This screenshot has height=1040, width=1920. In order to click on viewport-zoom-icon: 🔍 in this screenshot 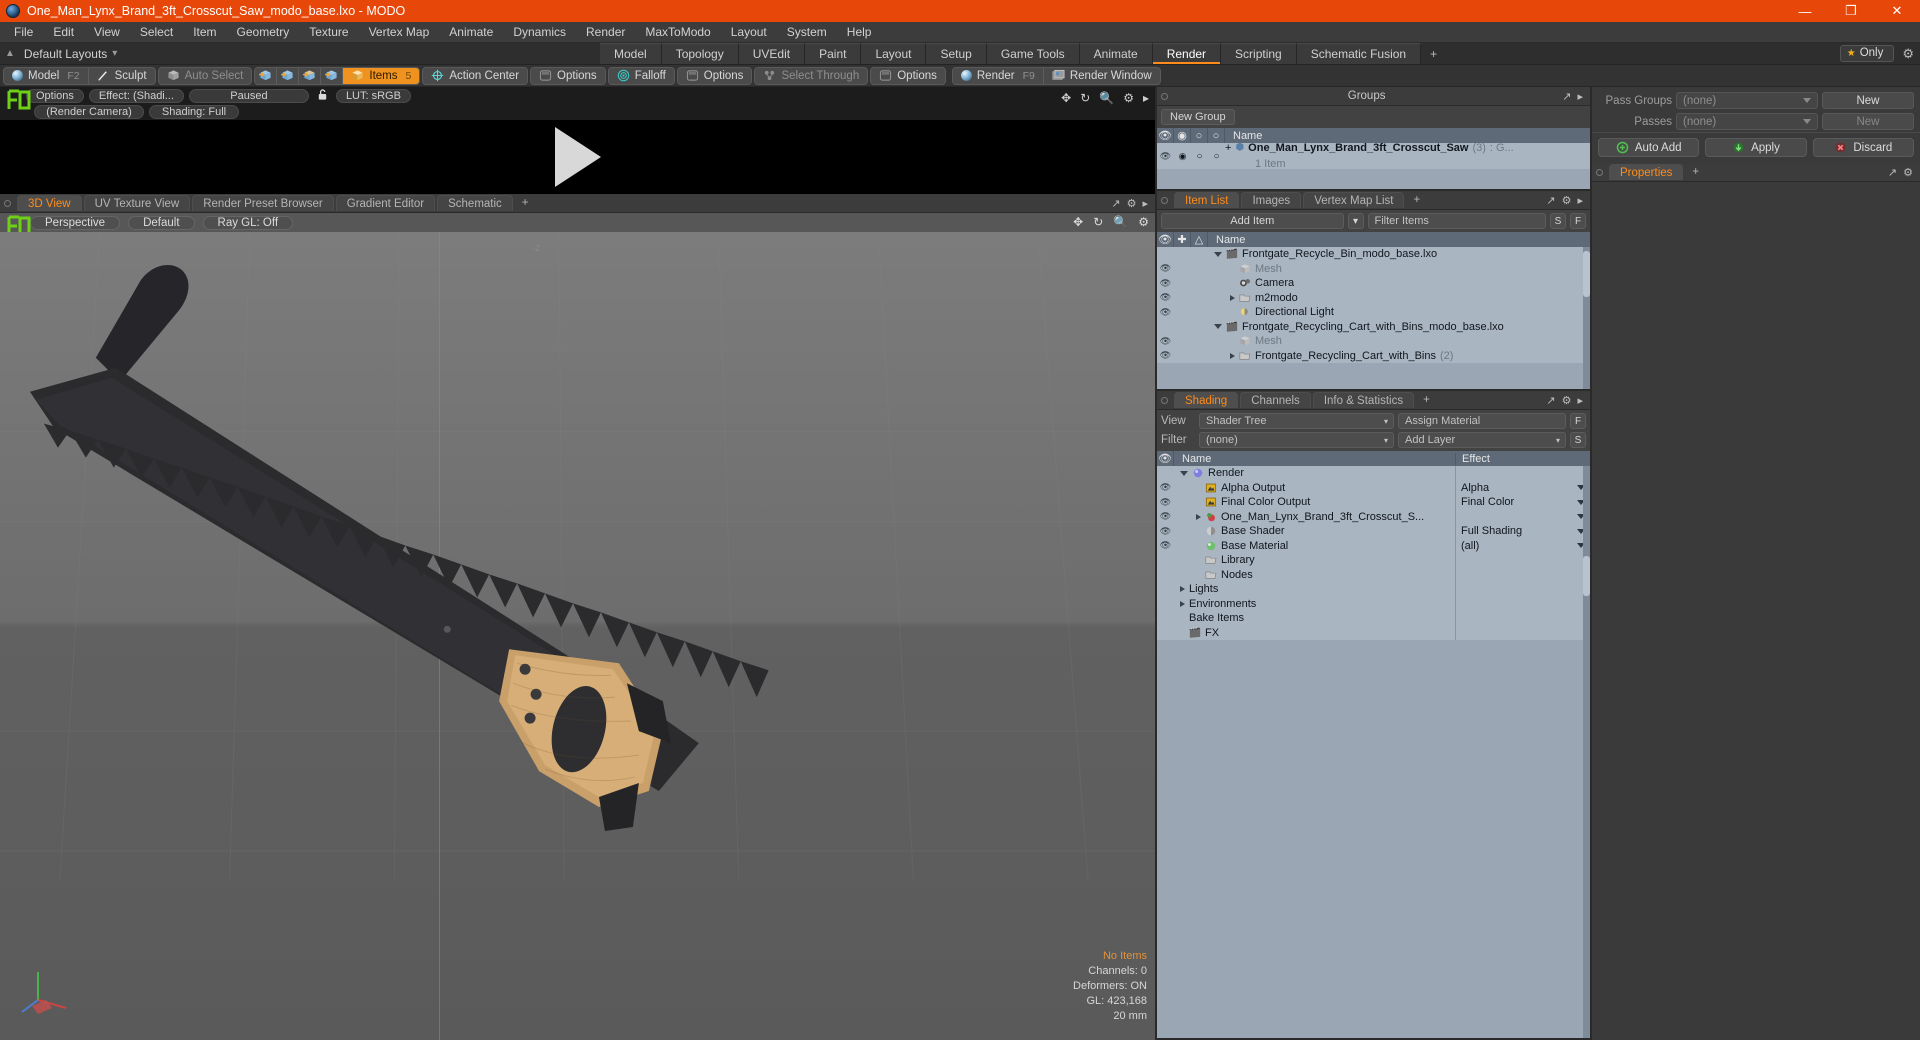, I will do `click(1120, 222)`.